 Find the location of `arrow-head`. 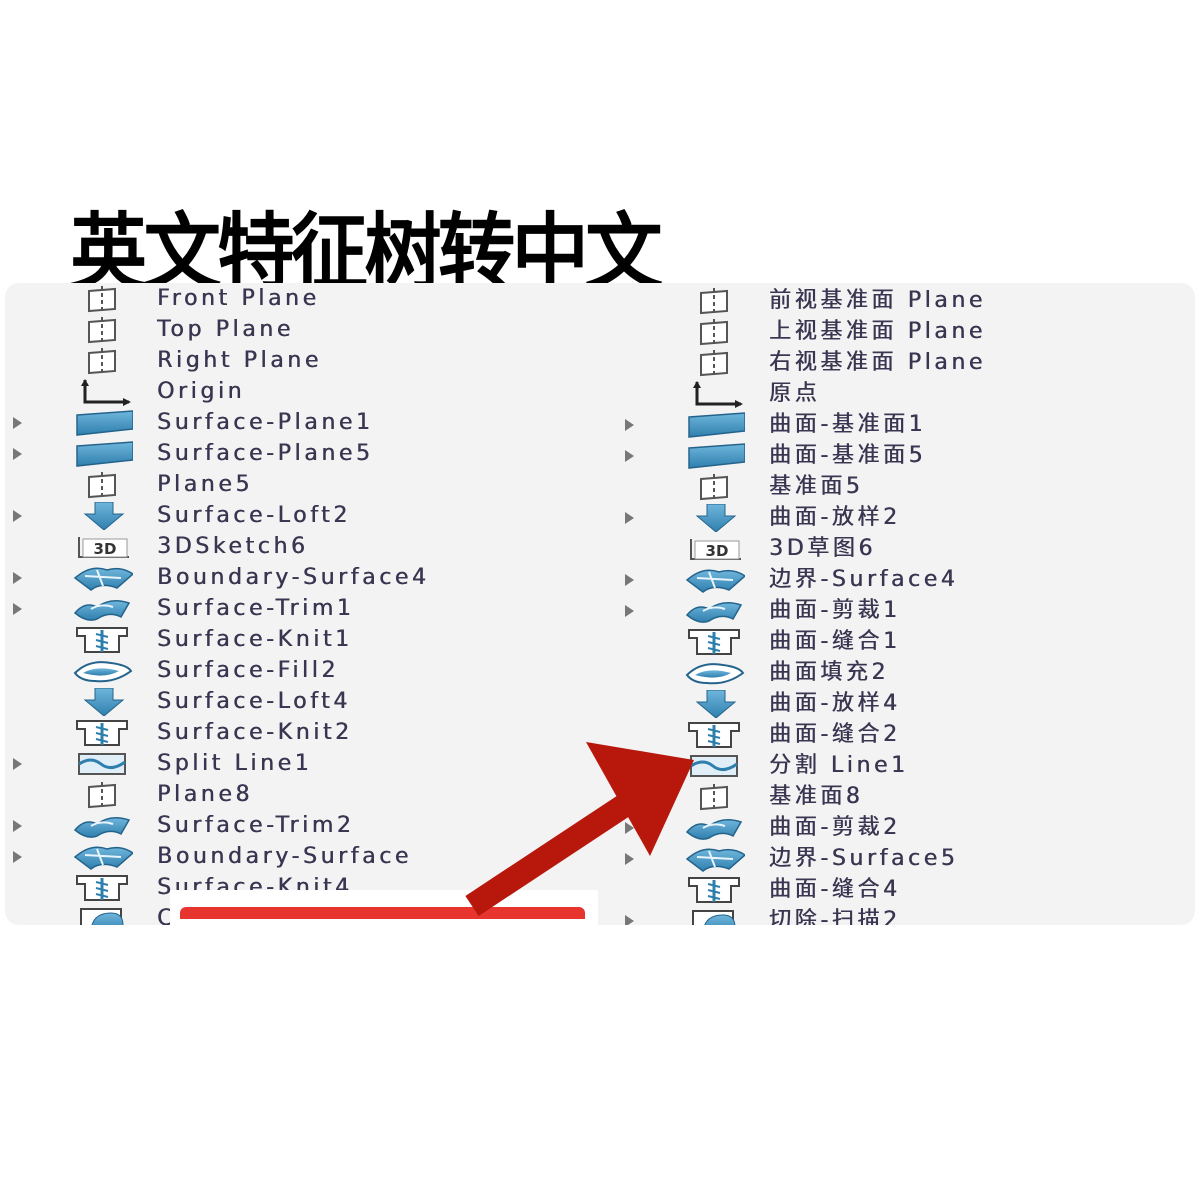

arrow-head is located at coordinates (640, 799).